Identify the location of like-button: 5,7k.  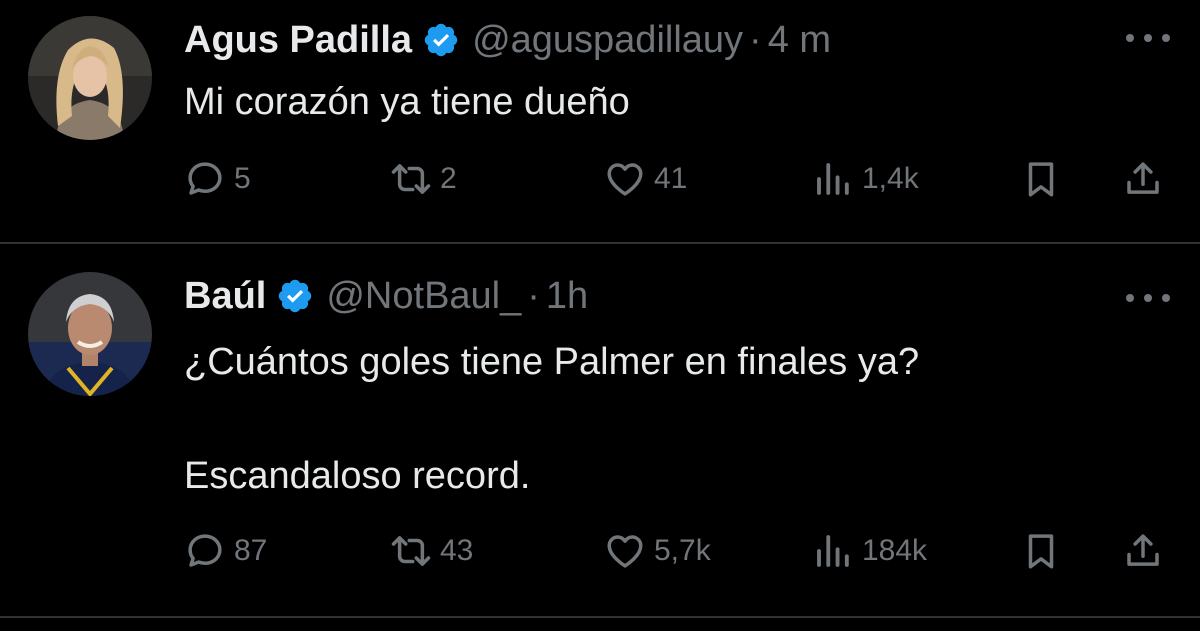
(657, 551).